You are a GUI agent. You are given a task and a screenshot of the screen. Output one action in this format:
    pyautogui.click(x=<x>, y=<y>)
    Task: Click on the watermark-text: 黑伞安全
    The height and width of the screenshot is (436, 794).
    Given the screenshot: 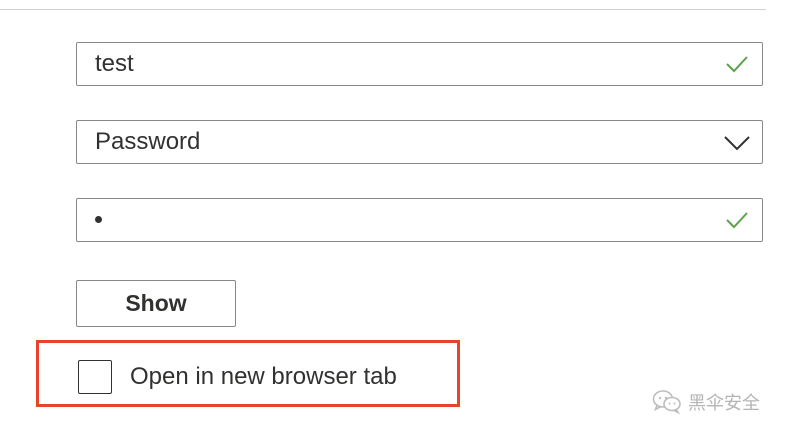 What is the action you would take?
    pyautogui.click(x=724, y=403)
    